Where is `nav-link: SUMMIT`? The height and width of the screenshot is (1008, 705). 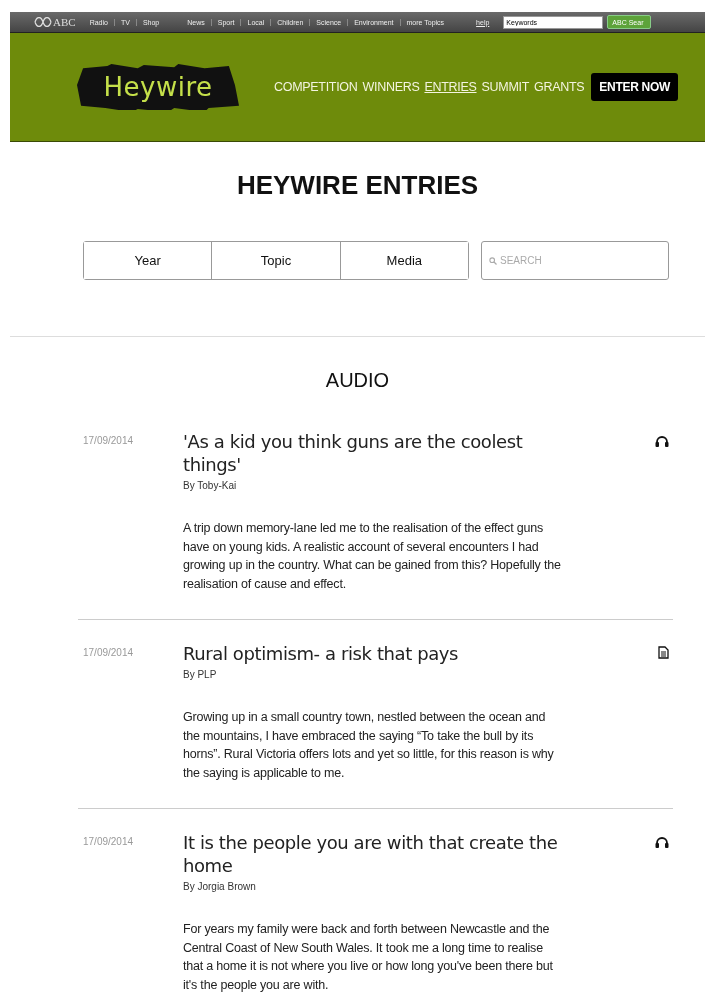 nav-link: SUMMIT is located at coordinates (505, 87).